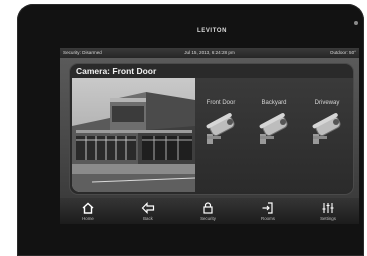 This screenshot has width=367, height=256. Describe the element at coordinates (328, 218) in the screenshot. I see `nav-label: Settings` at that location.